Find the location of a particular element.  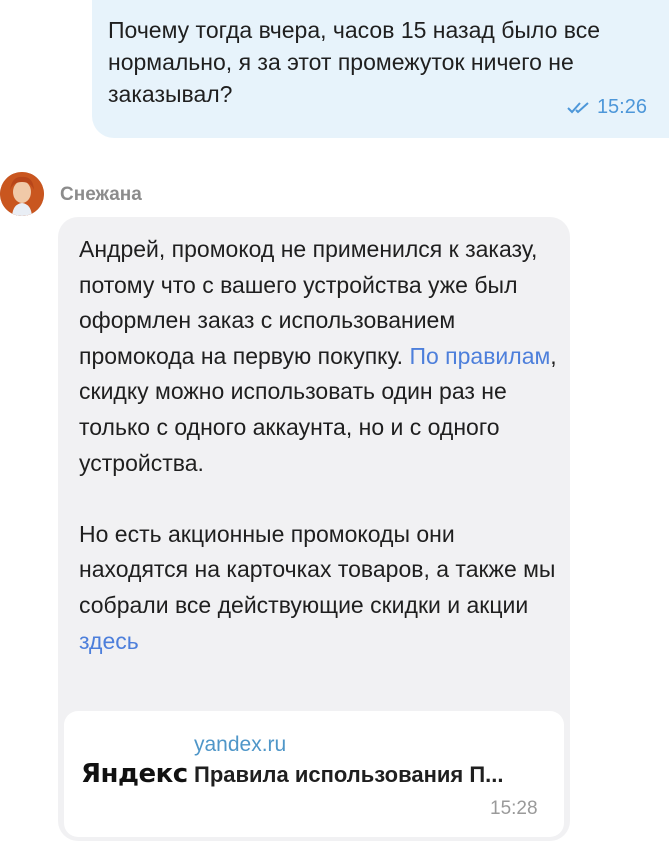

incoming-message-time: 15:28 is located at coordinates (514, 808).